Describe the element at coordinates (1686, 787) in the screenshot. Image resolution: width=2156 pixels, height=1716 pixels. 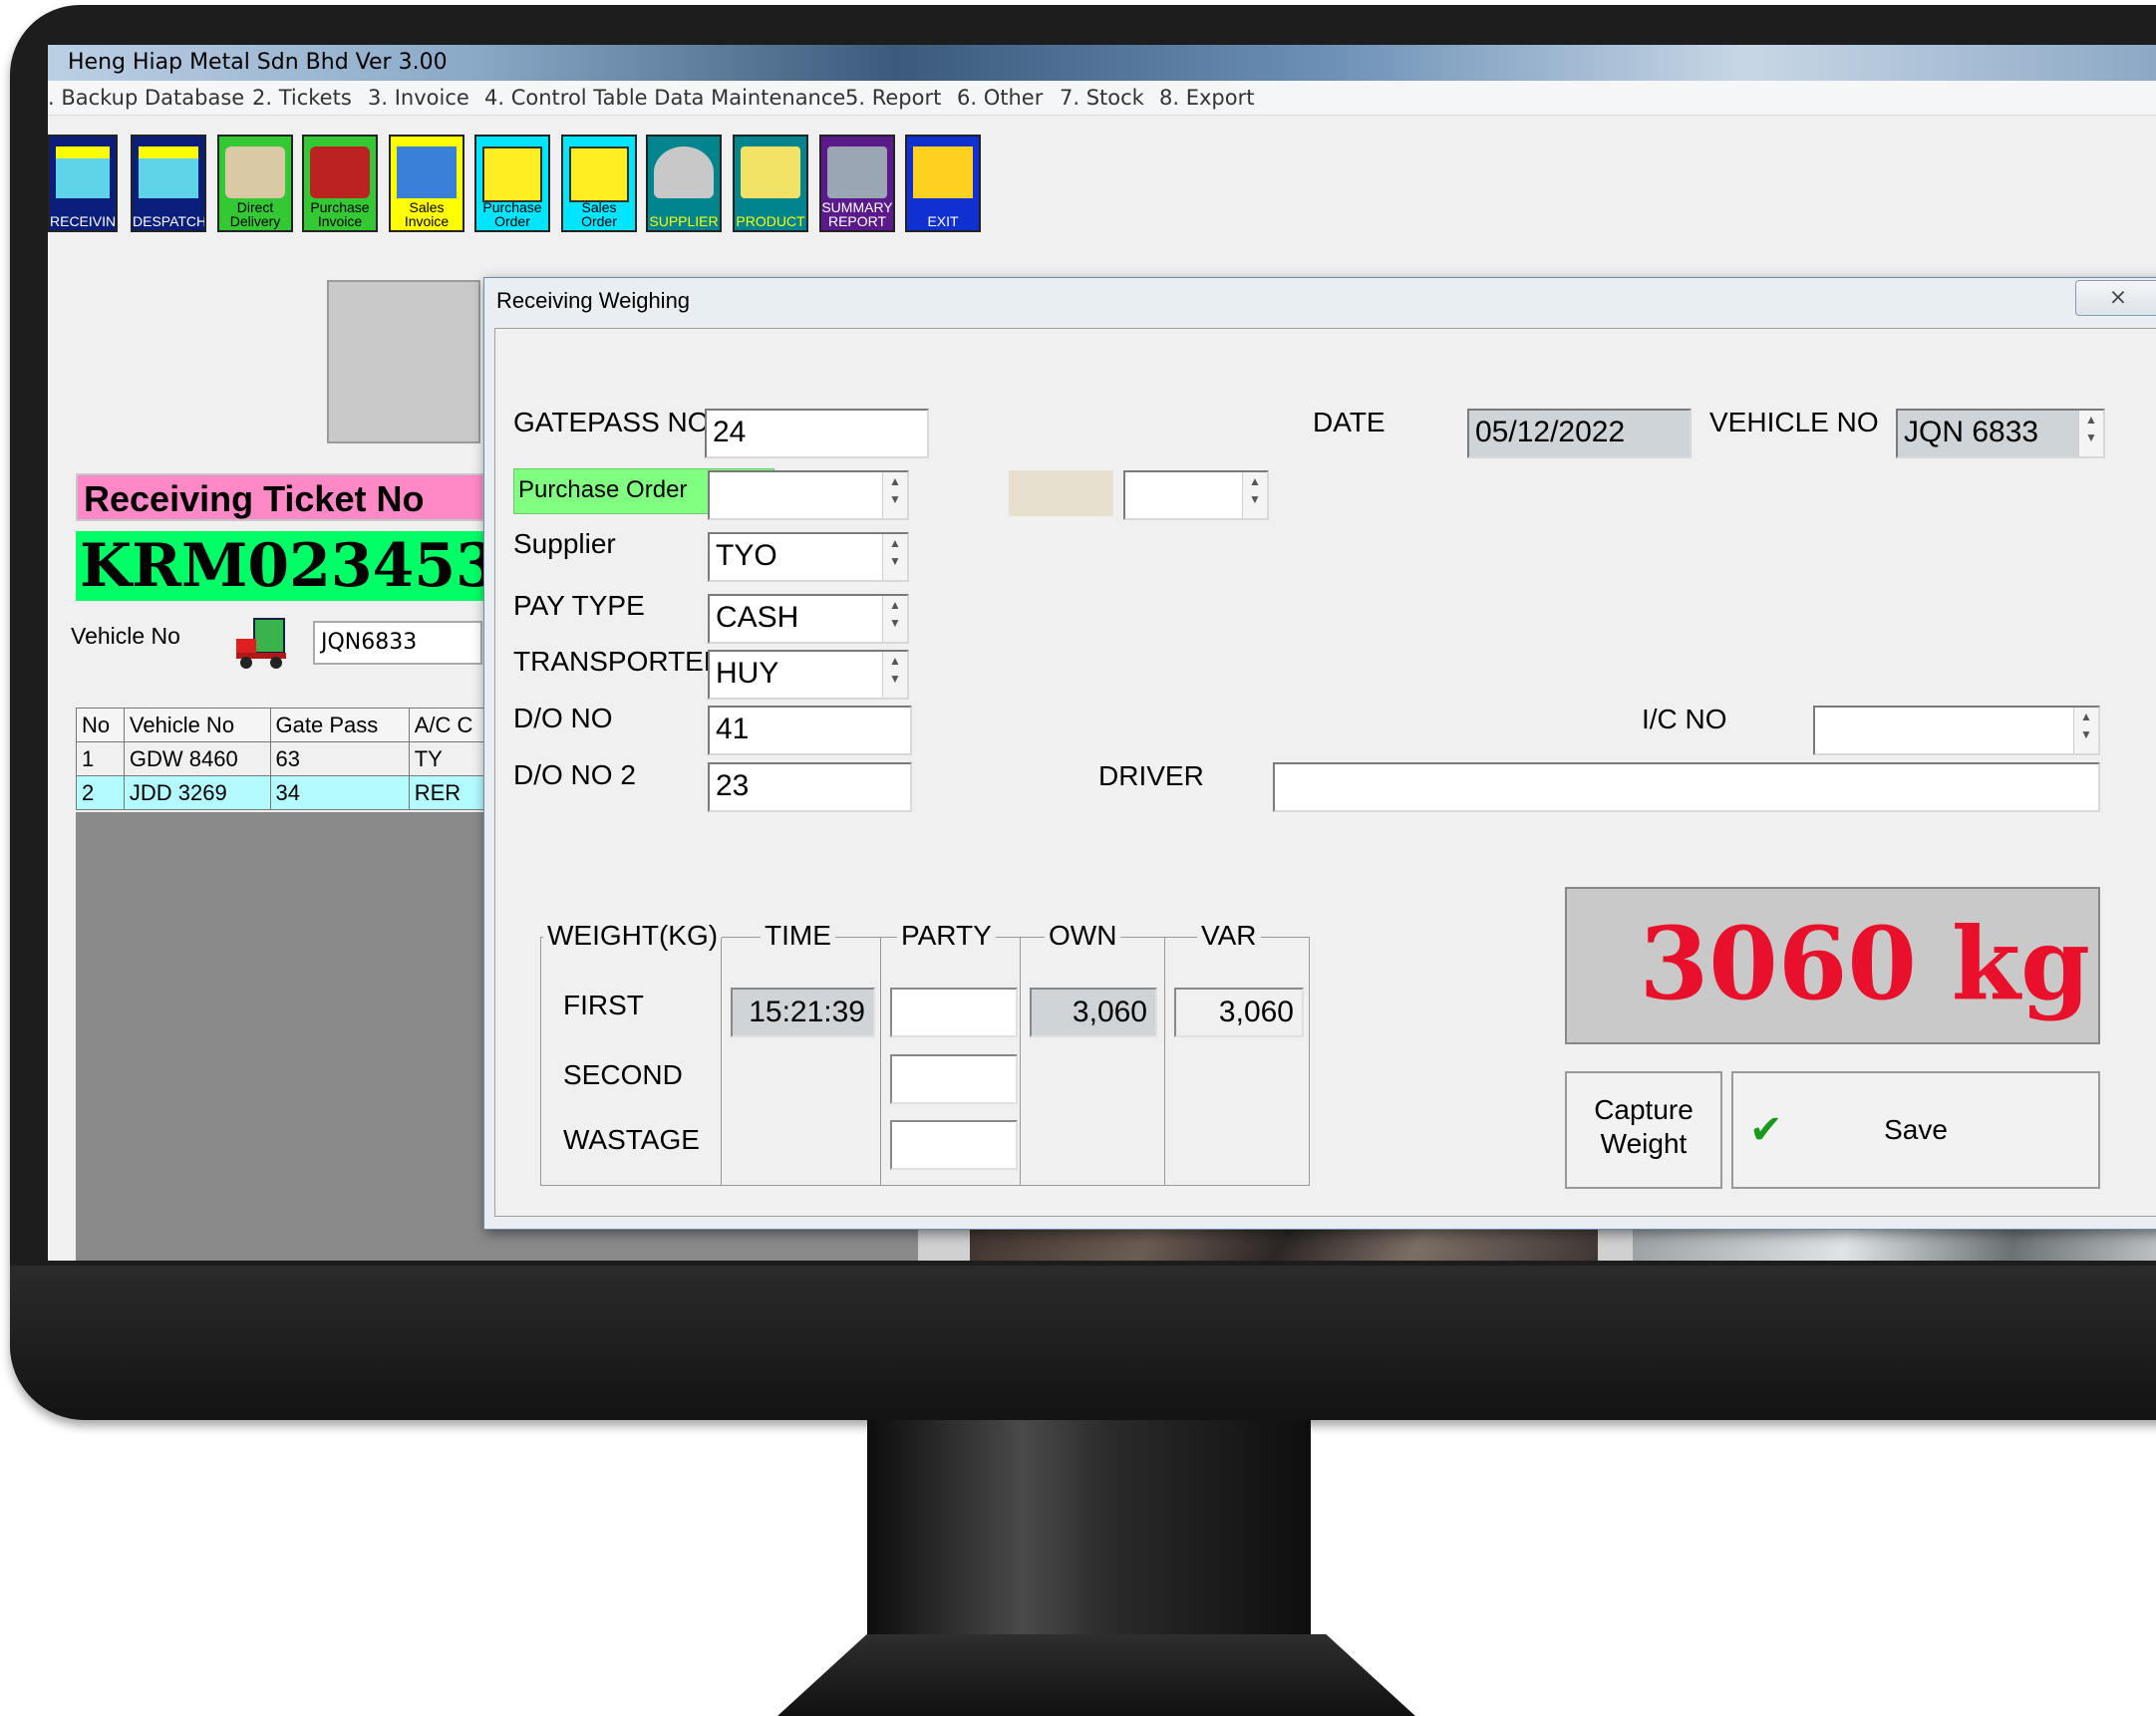
I see `driver-input` at that location.